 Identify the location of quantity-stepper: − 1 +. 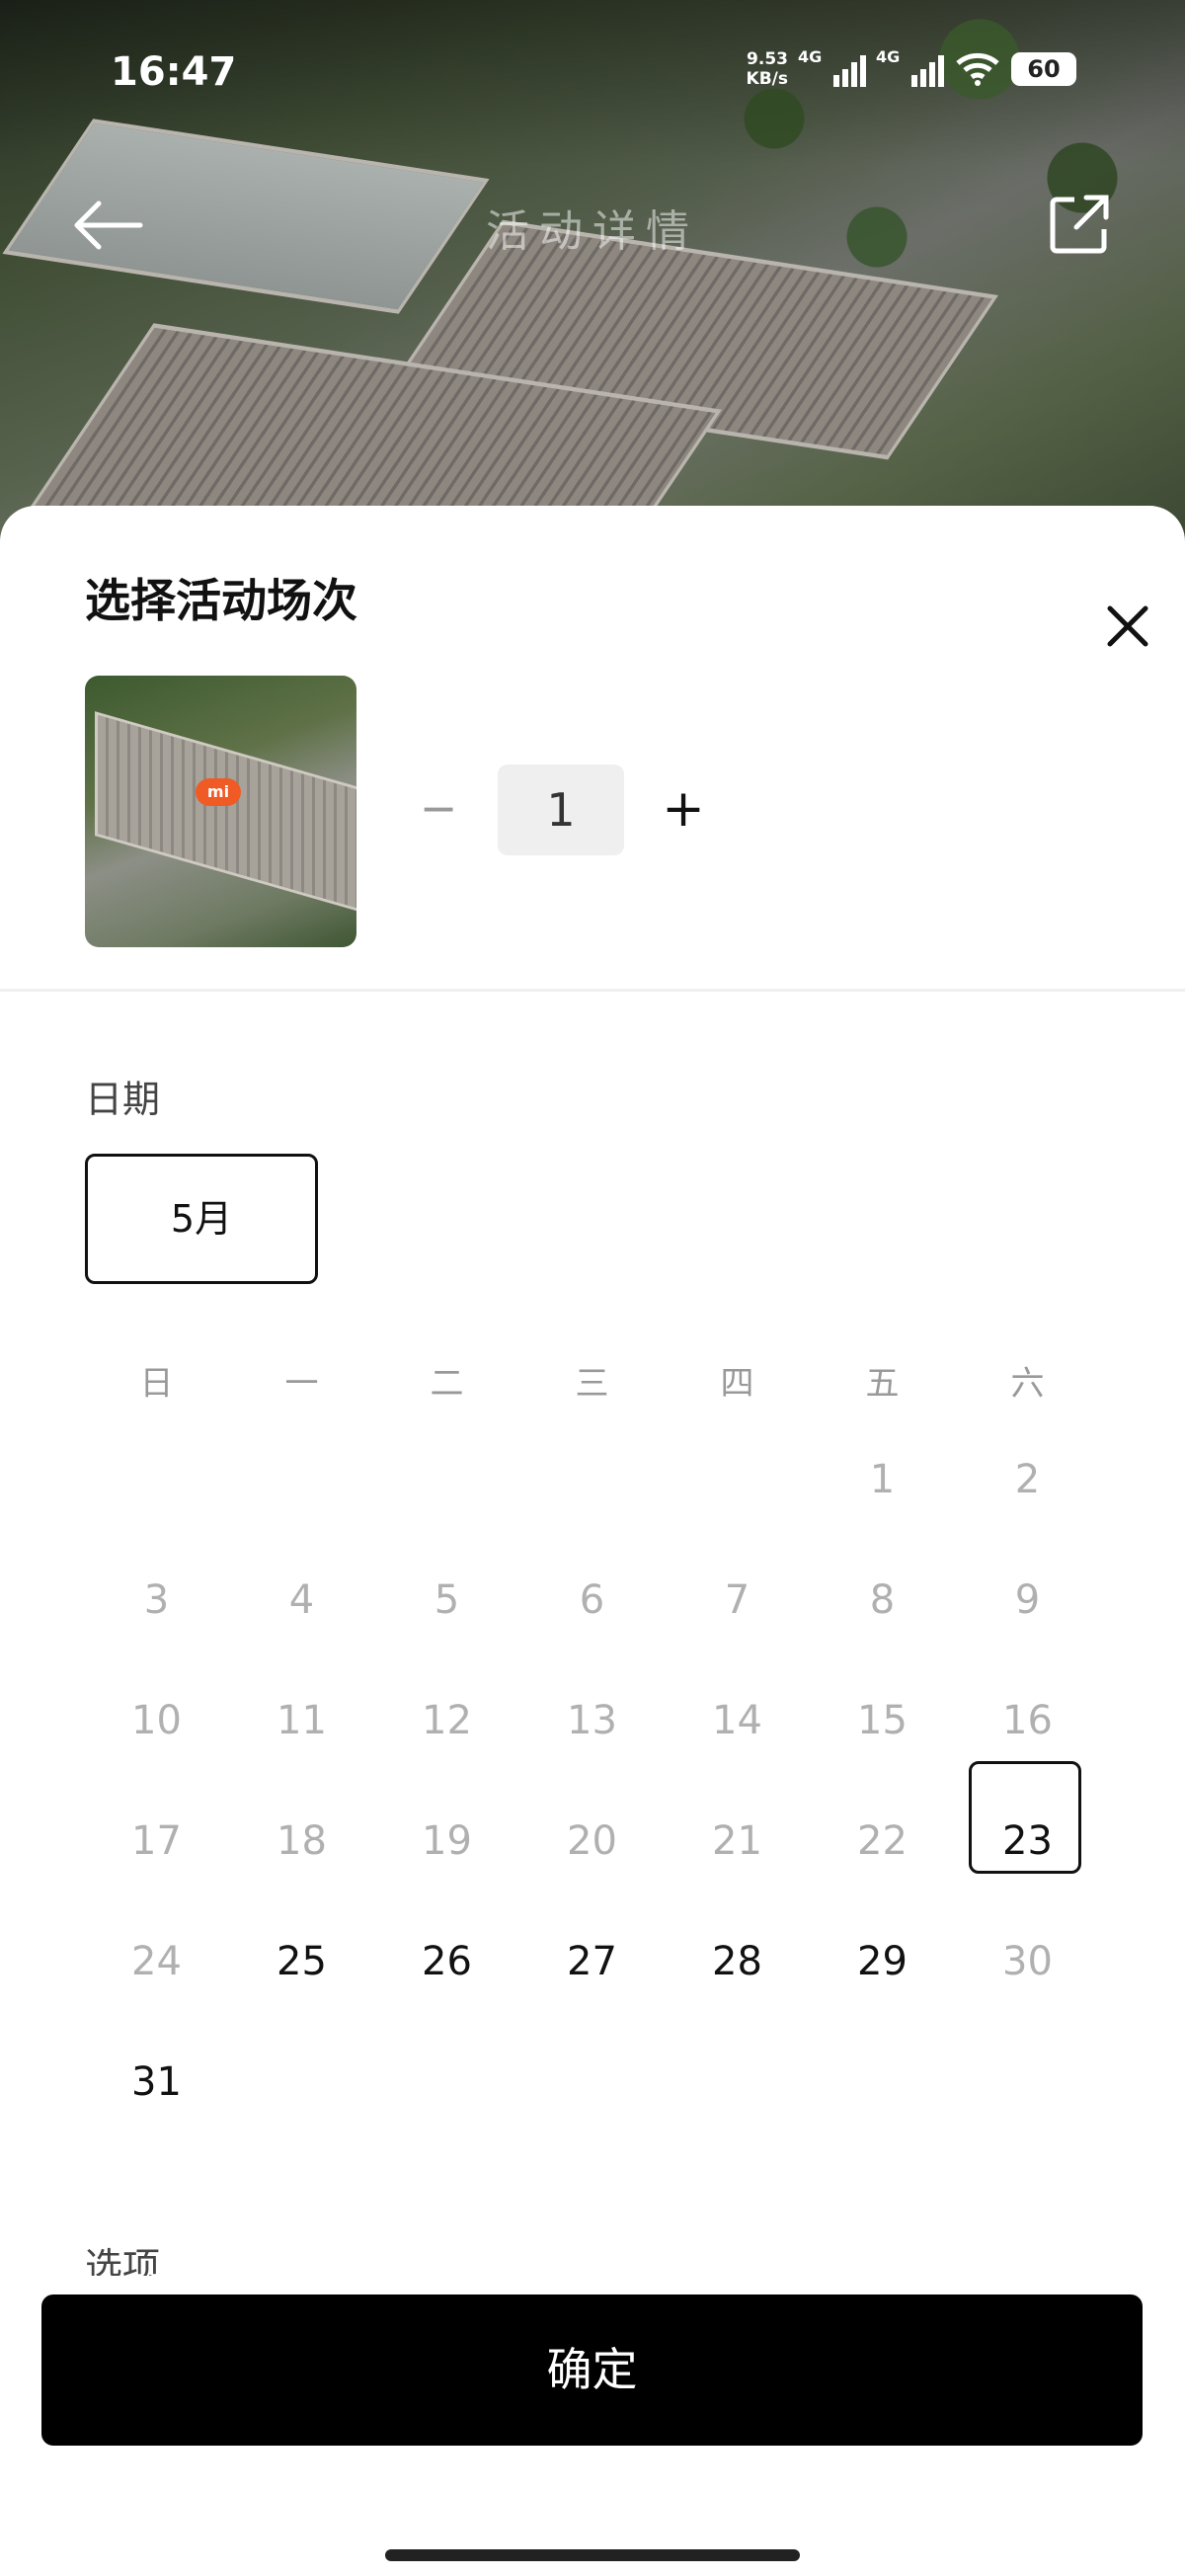
(561, 810).